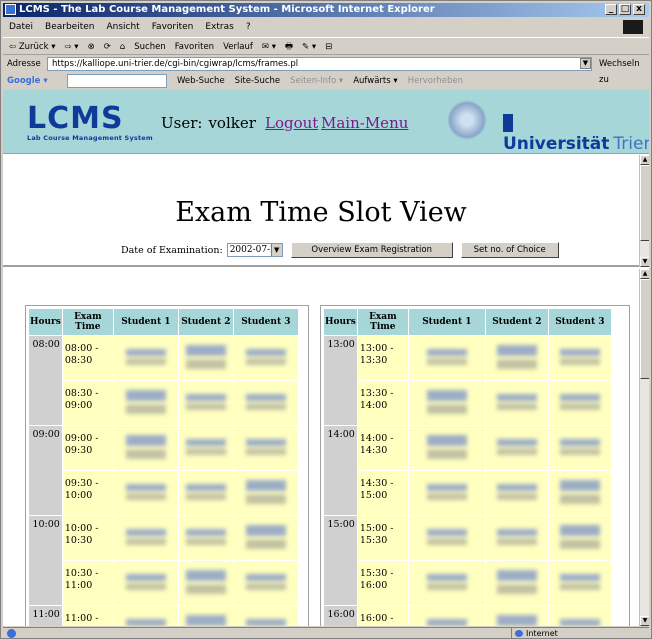 The image size is (652, 639). I want to click on up-button: Aufwärts ▾, so click(375, 81).